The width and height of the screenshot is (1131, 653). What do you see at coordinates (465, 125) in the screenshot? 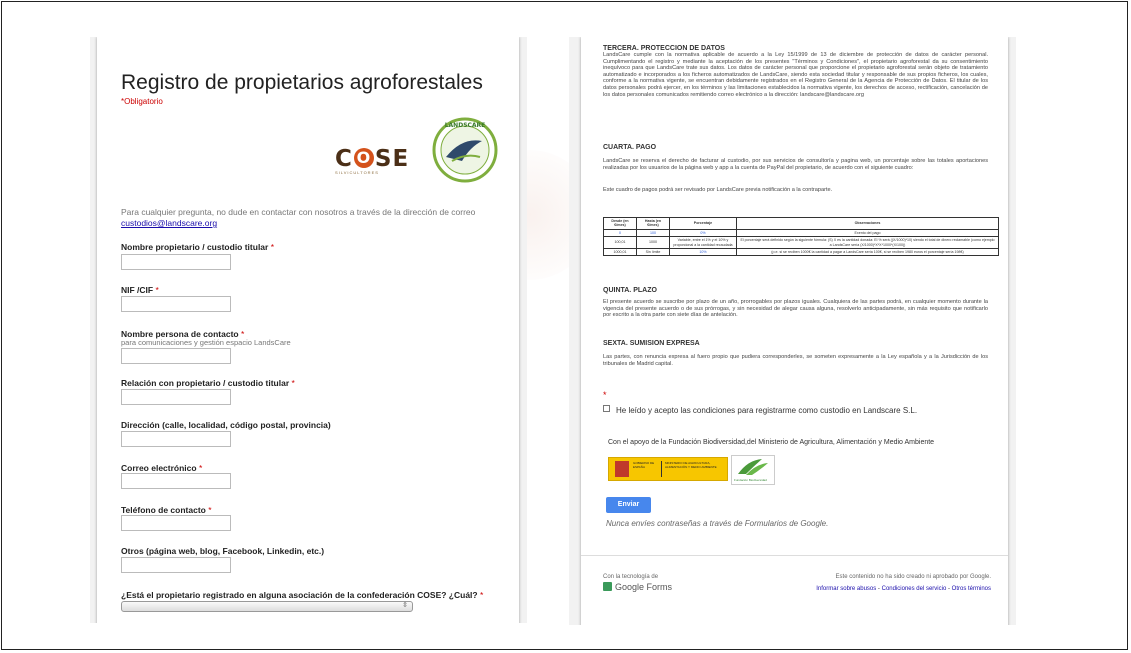
I see `landscare-logo-text: LANDSCARE` at bounding box center [465, 125].